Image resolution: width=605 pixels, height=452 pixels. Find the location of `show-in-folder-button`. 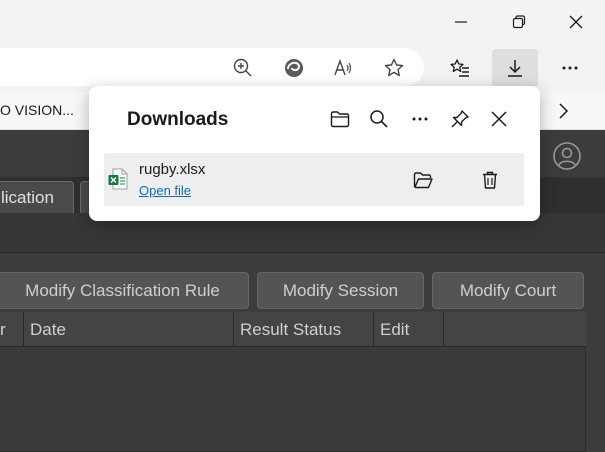

show-in-folder-button is located at coordinates (423, 180).